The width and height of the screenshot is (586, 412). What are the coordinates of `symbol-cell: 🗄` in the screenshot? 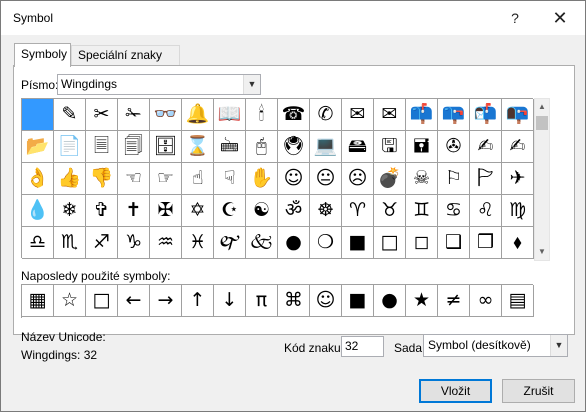 It's located at (166, 147).